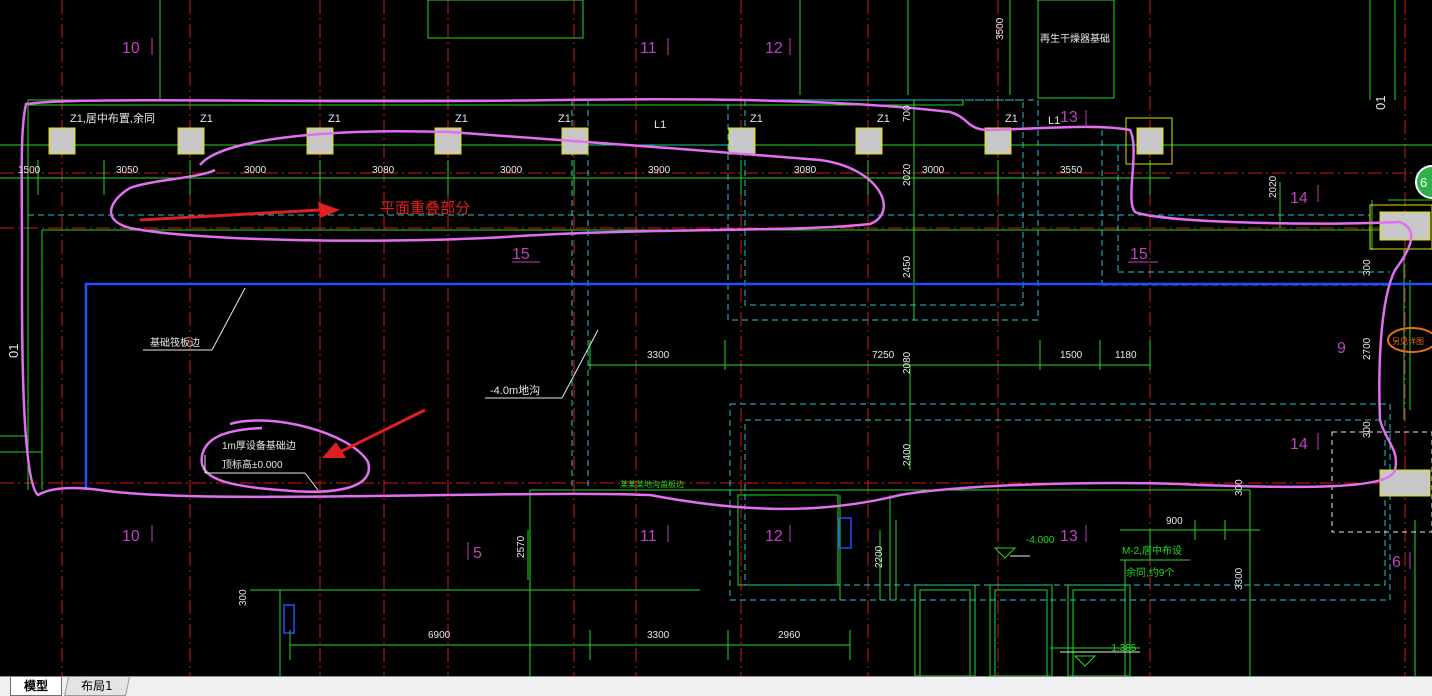 The image size is (1432, 696). Describe the element at coordinates (127, 170) in the screenshot. I see `dimension-text: 3050` at that location.